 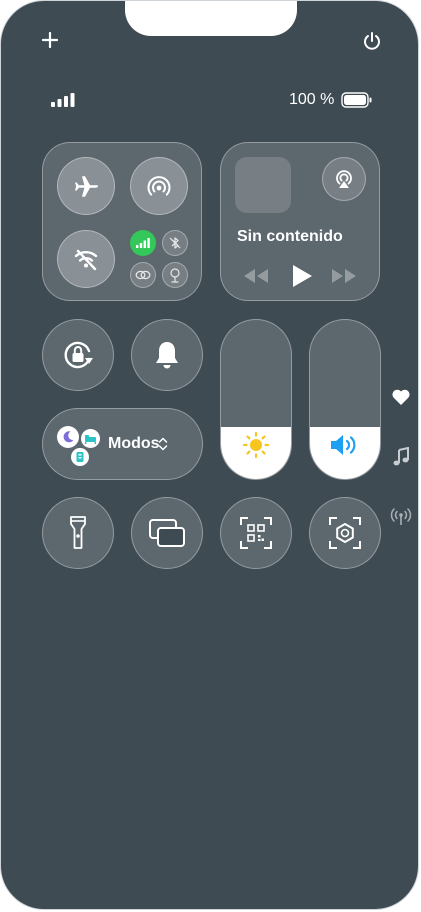 I want to click on airplane-mode-button, so click(x=86, y=186).